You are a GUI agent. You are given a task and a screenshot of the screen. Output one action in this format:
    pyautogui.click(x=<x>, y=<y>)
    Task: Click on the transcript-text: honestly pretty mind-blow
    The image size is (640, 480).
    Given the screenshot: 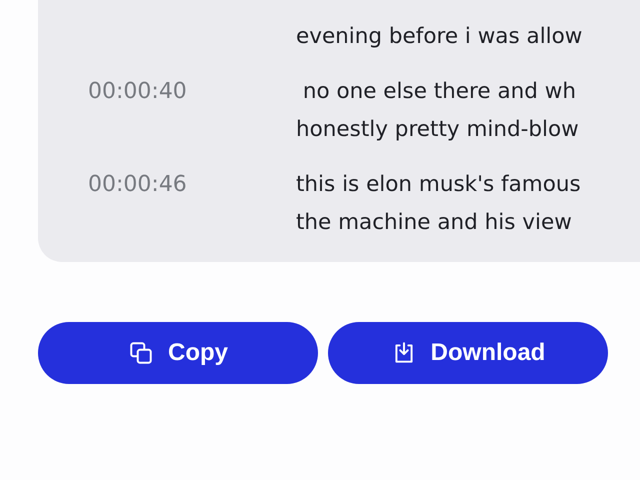 What is the action you would take?
    pyautogui.click(x=437, y=130)
    